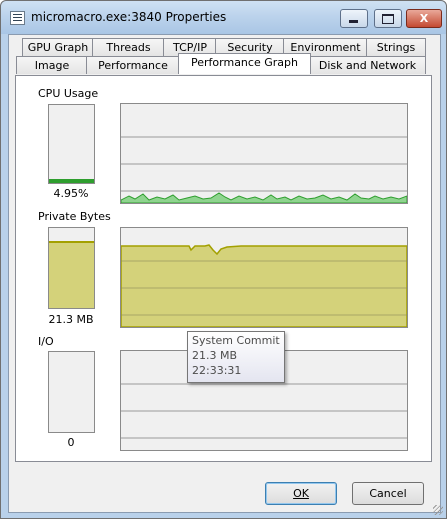 This screenshot has width=447, height=519. I want to click on tooltip-time: 22:33:31, so click(217, 370).